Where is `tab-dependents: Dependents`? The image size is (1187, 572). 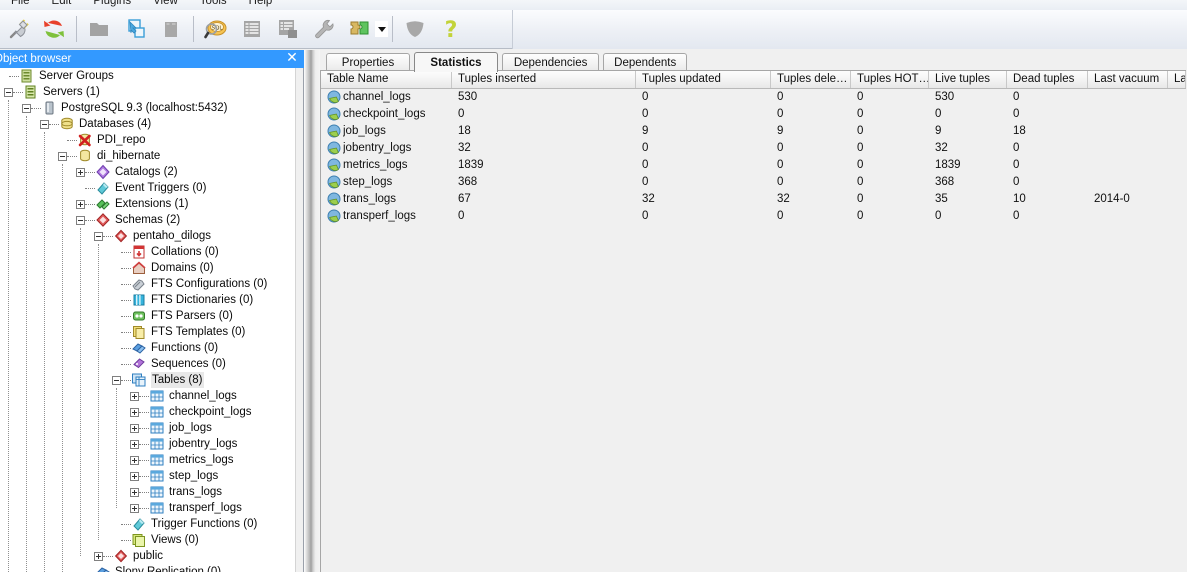 tab-dependents: Dependents is located at coordinates (645, 62).